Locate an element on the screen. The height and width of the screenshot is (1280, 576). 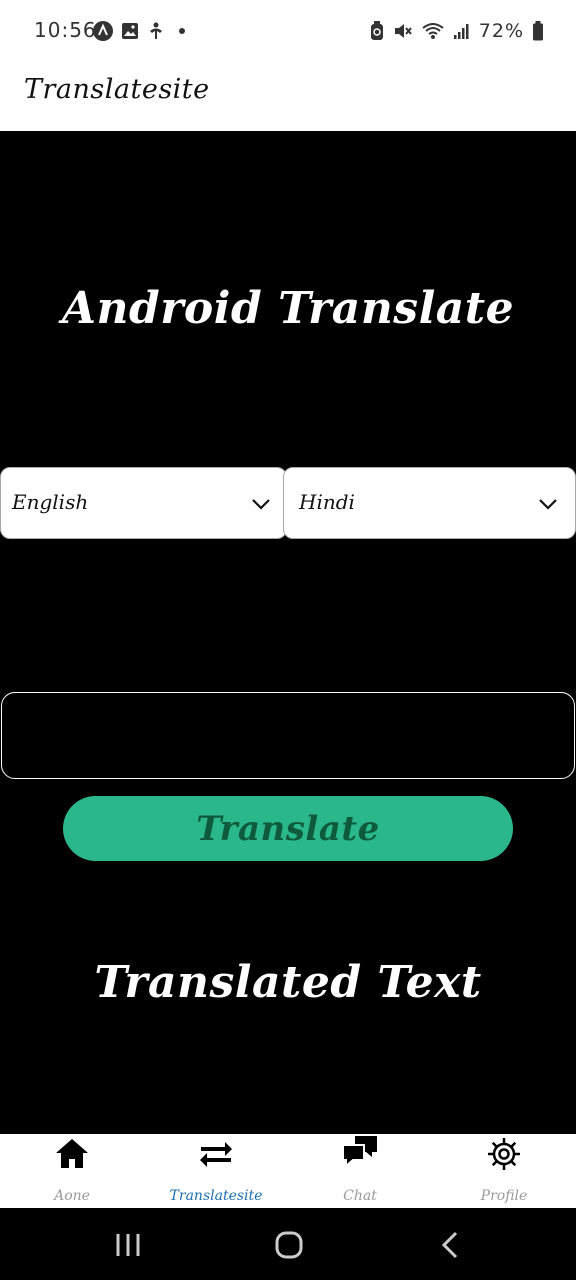
bottom-navigation: Aone Translatesite Chat Profile is located at coordinates (288, 1171).